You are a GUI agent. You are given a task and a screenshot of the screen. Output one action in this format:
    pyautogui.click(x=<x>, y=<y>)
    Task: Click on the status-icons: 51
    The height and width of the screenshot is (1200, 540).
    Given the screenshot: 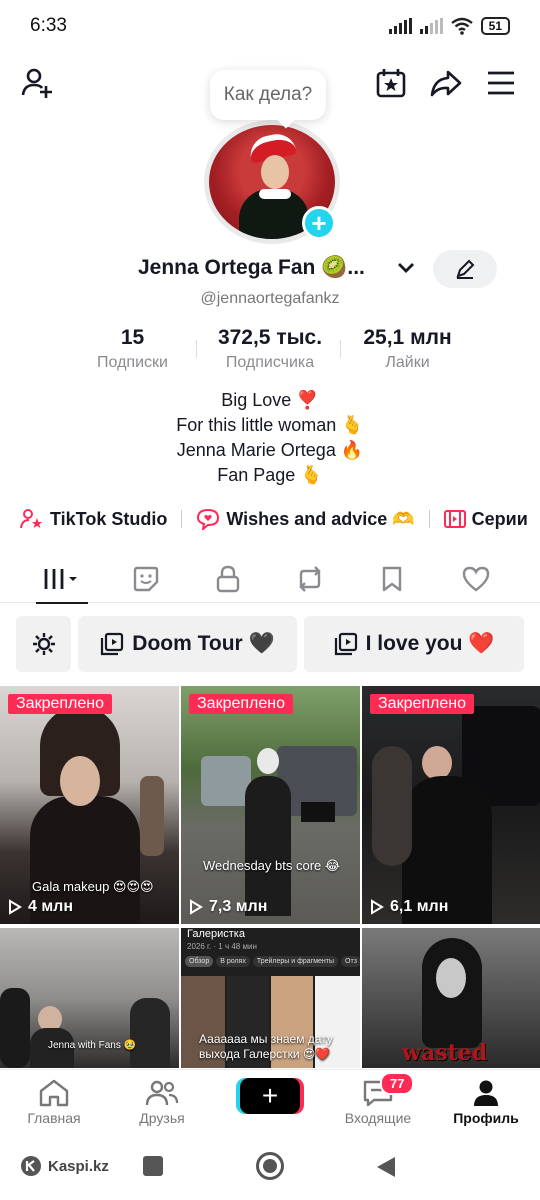 What is the action you would take?
    pyautogui.click(x=449, y=26)
    